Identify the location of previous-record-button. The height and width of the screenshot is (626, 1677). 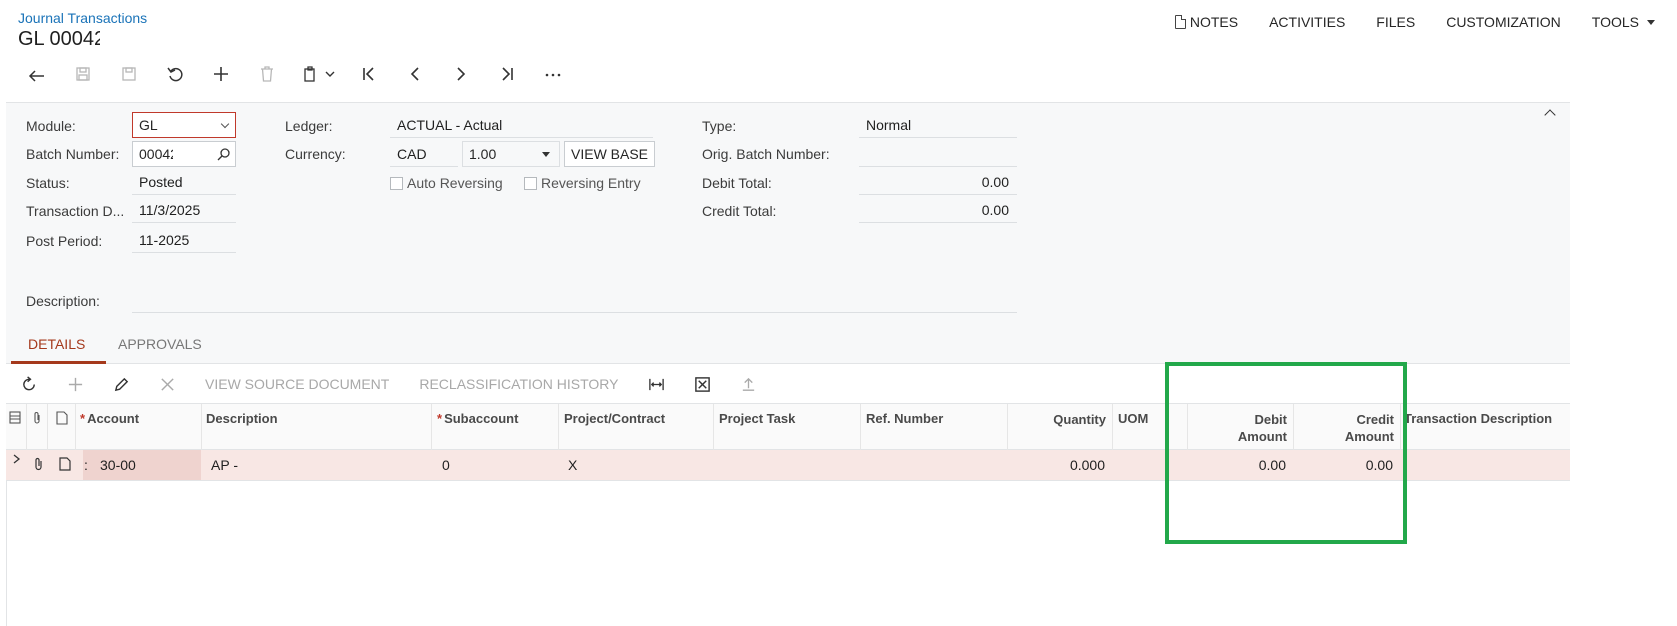
(415, 74).